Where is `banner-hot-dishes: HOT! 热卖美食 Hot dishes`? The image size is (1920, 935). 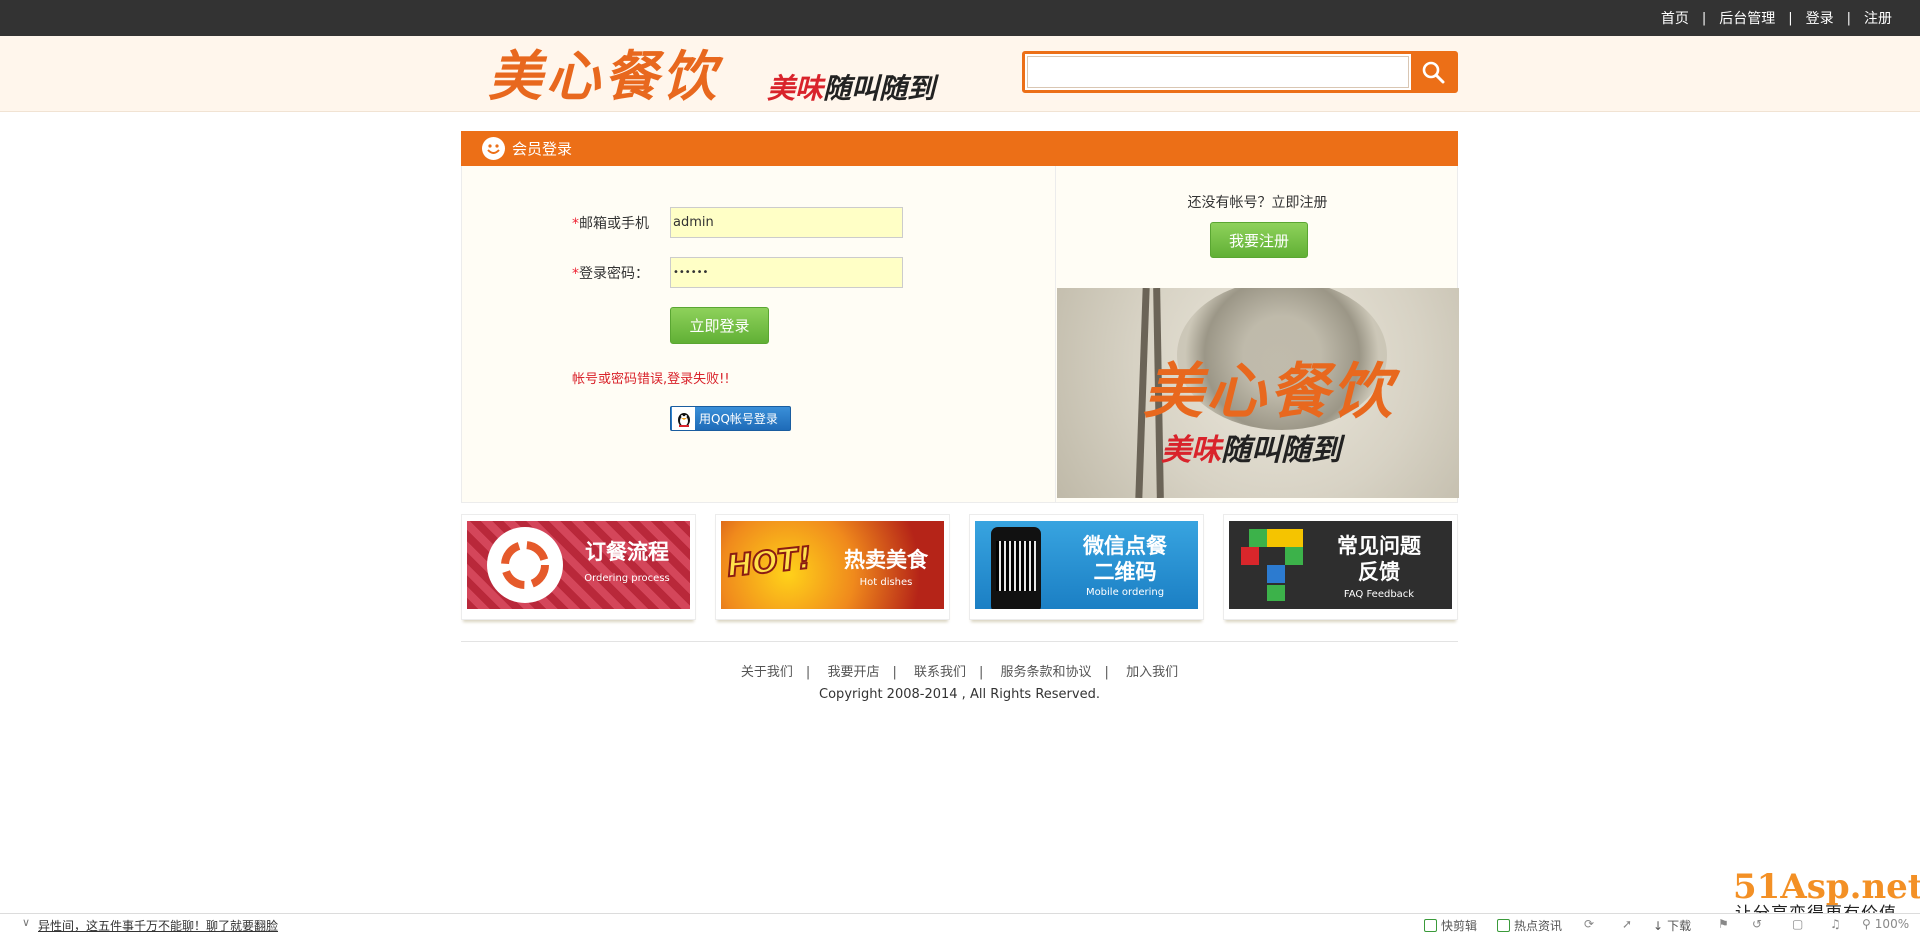 banner-hot-dishes: HOT! 热卖美食 Hot dishes is located at coordinates (832, 567).